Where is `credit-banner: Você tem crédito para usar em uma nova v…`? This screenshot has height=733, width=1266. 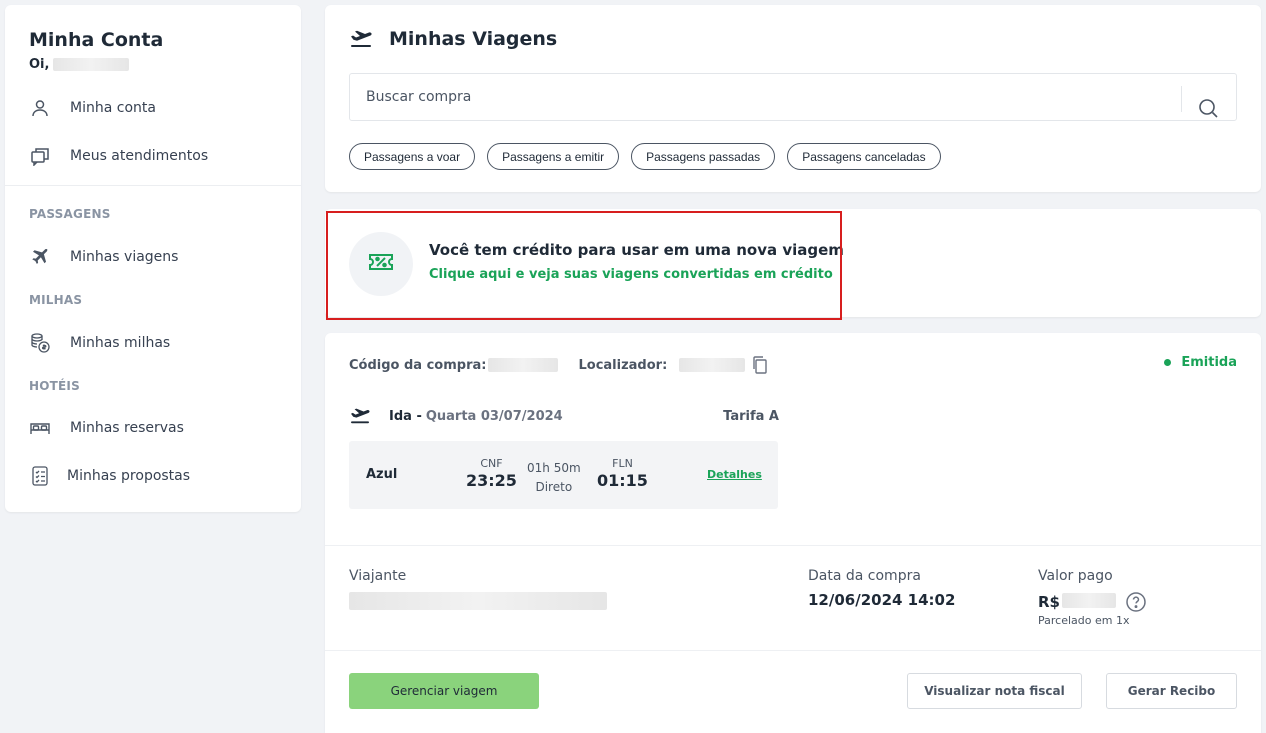
credit-banner: Você tem crédito para usar em uma nova v… is located at coordinates (793, 264).